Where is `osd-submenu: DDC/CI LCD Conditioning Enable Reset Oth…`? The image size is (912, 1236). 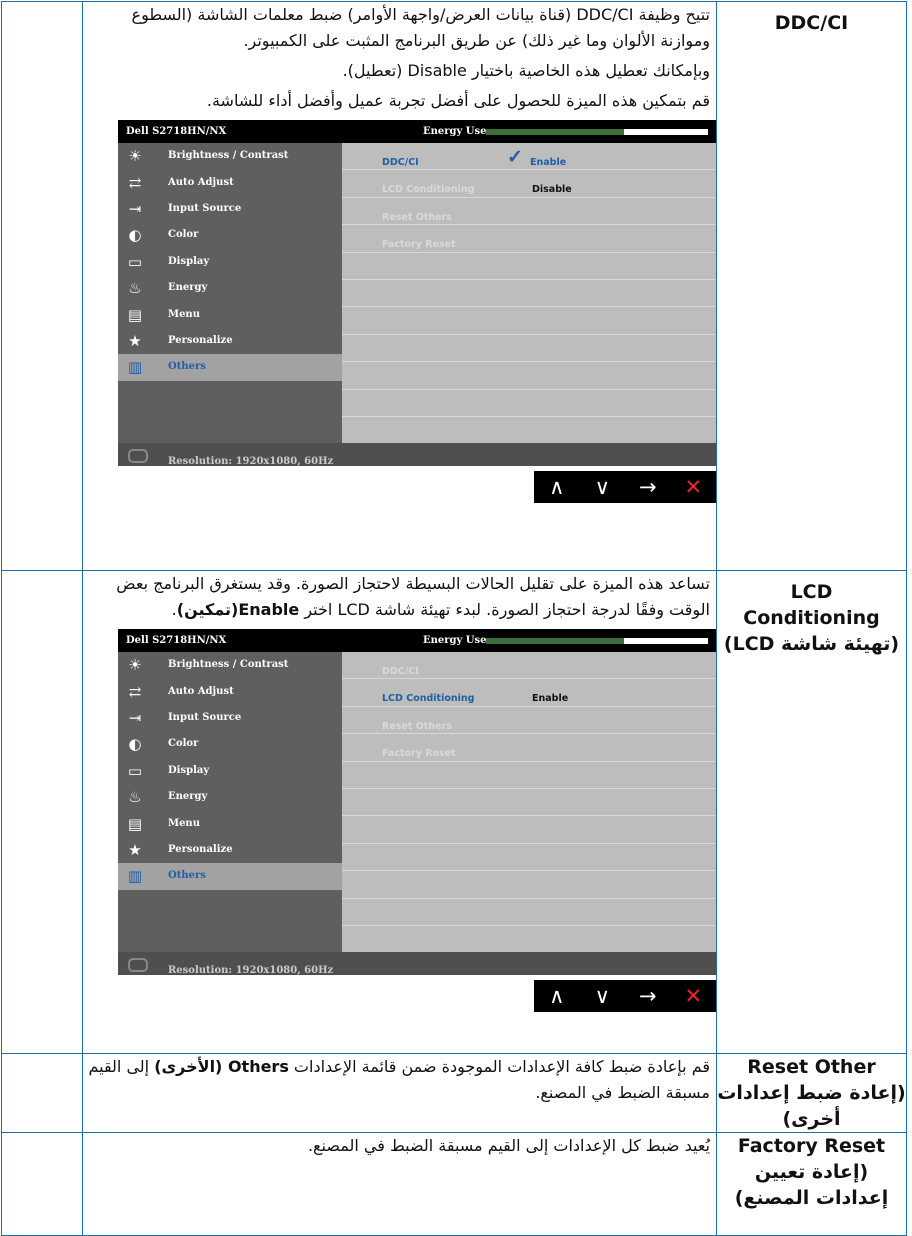 osd-submenu: DDC/CI LCD Conditioning Enable Reset Oth… is located at coordinates (529, 803).